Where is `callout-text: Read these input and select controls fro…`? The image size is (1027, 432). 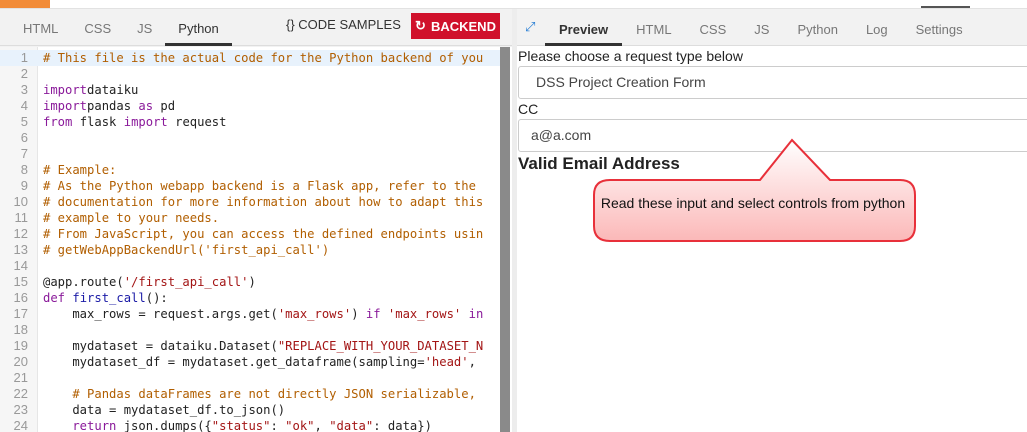
callout-text: Read these input and select controls fro… is located at coordinates (753, 203).